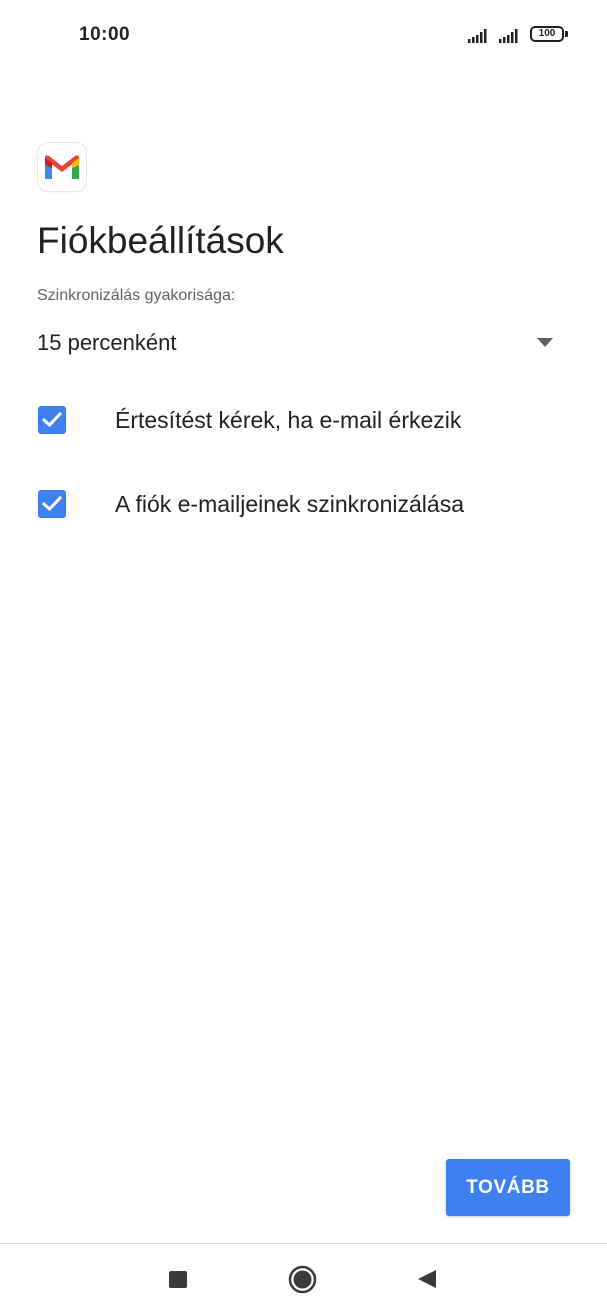 The width and height of the screenshot is (607, 1316). I want to click on navigation-bar, so click(303, 1280).